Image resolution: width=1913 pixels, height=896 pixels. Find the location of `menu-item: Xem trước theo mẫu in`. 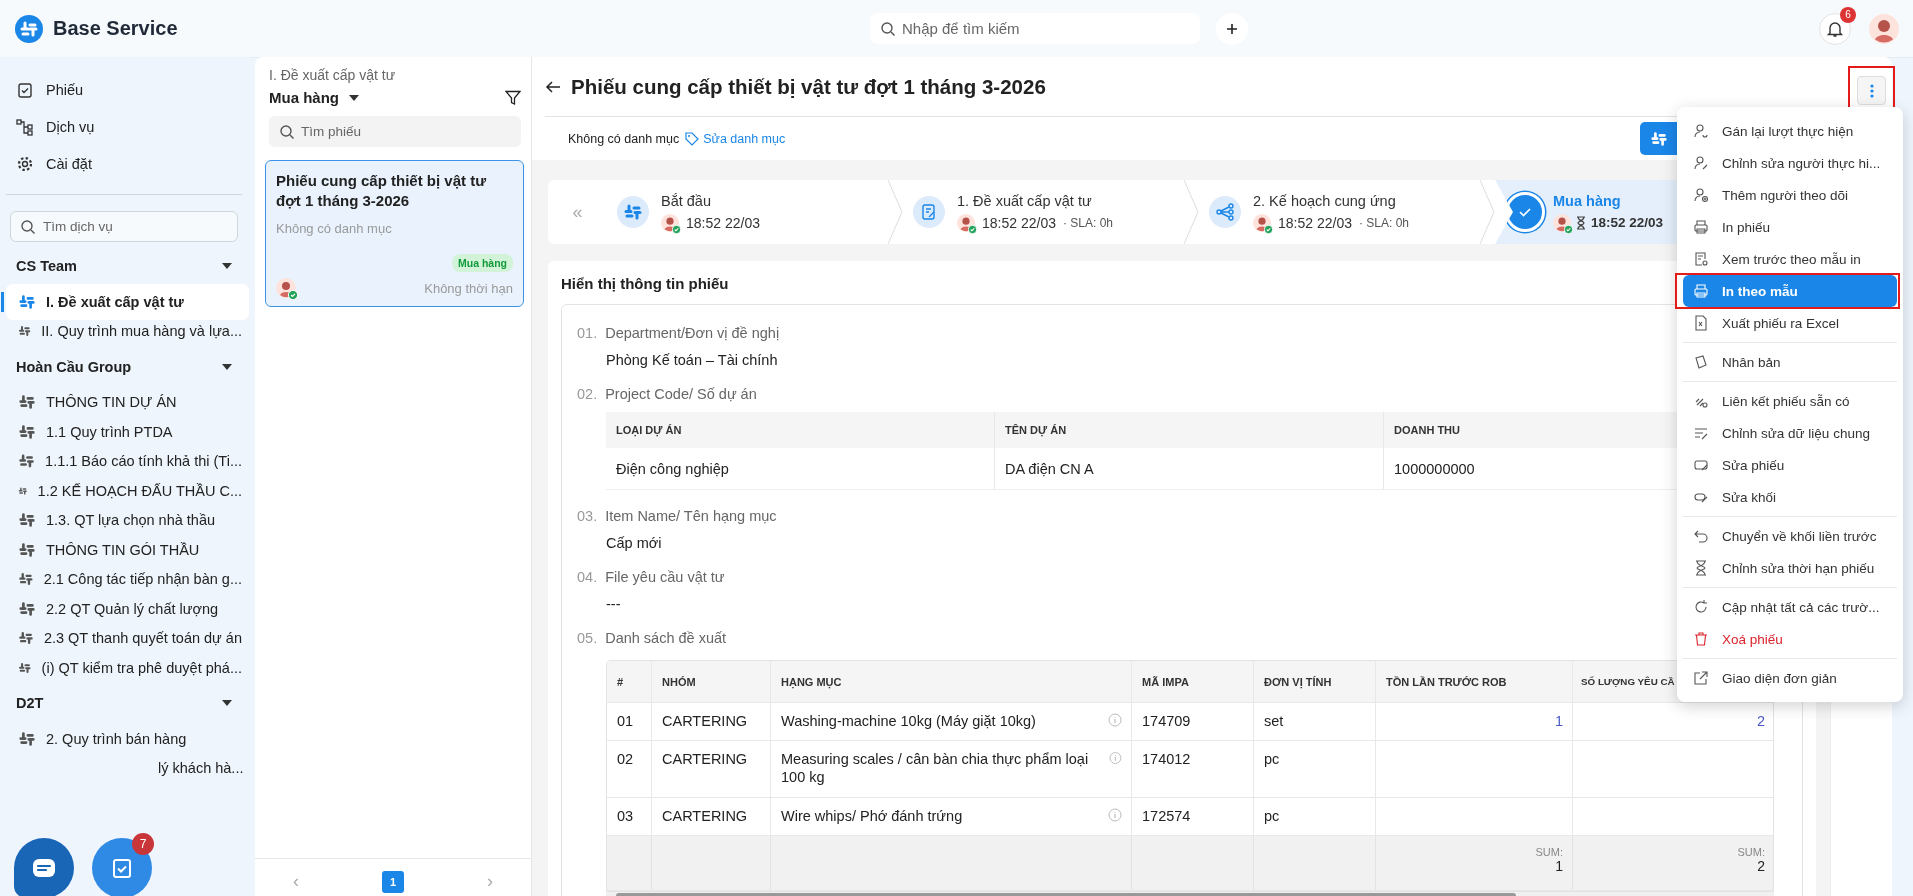

menu-item: Xem trước theo mẫu in is located at coordinates (1790, 259).